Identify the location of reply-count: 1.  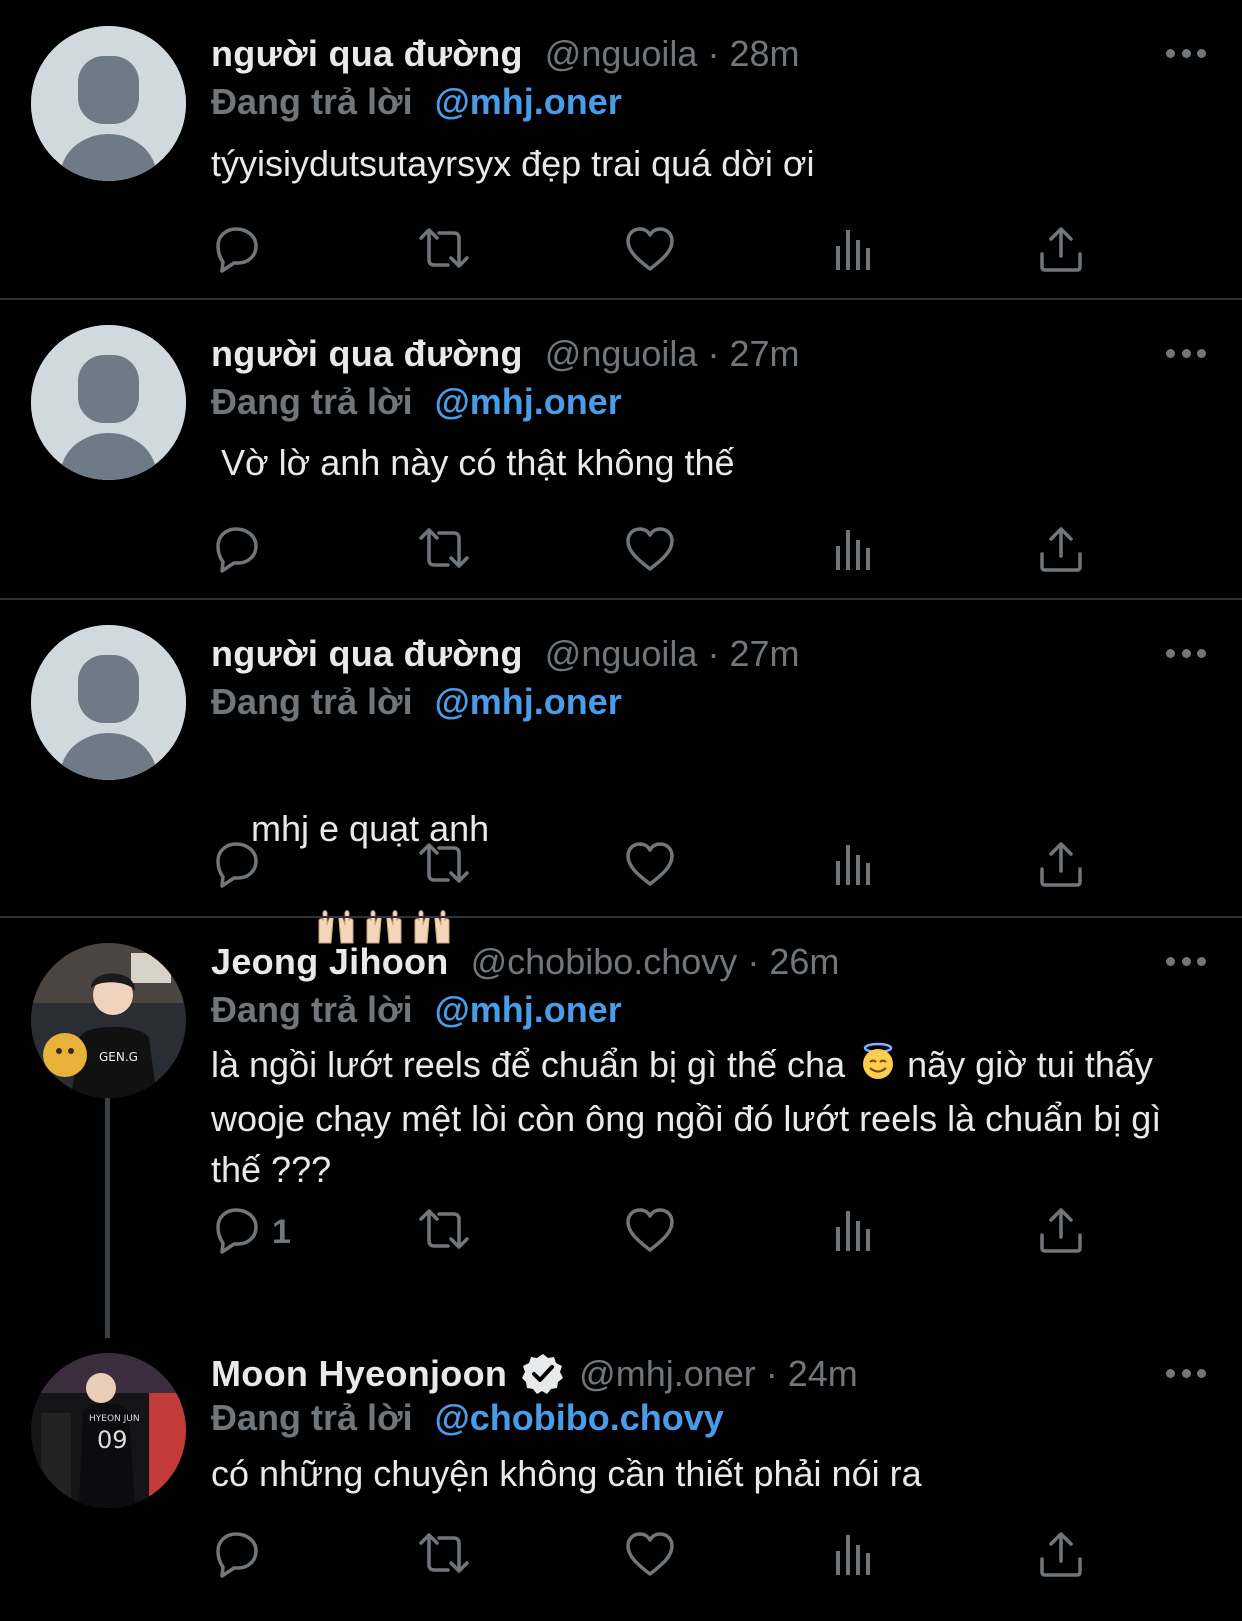
(281, 1231).